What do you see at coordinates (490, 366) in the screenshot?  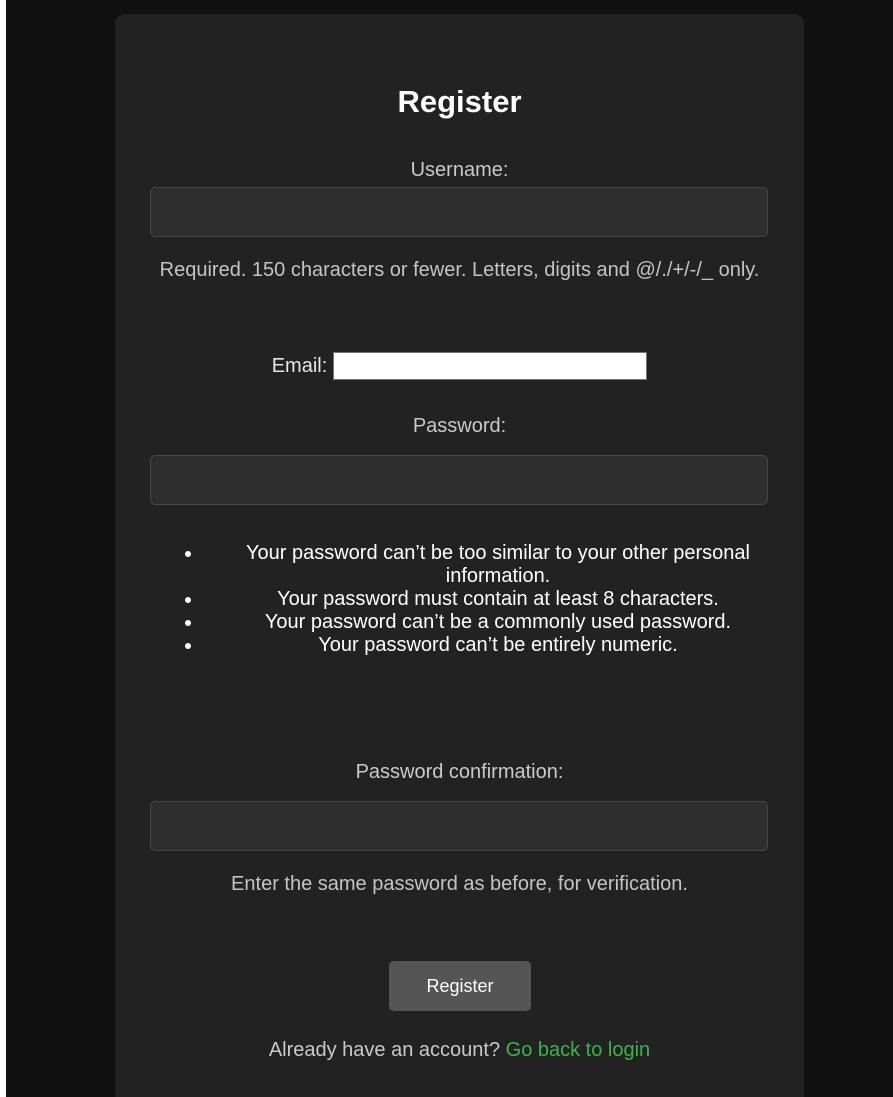 I see `email-input` at bounding box center [490, 366].